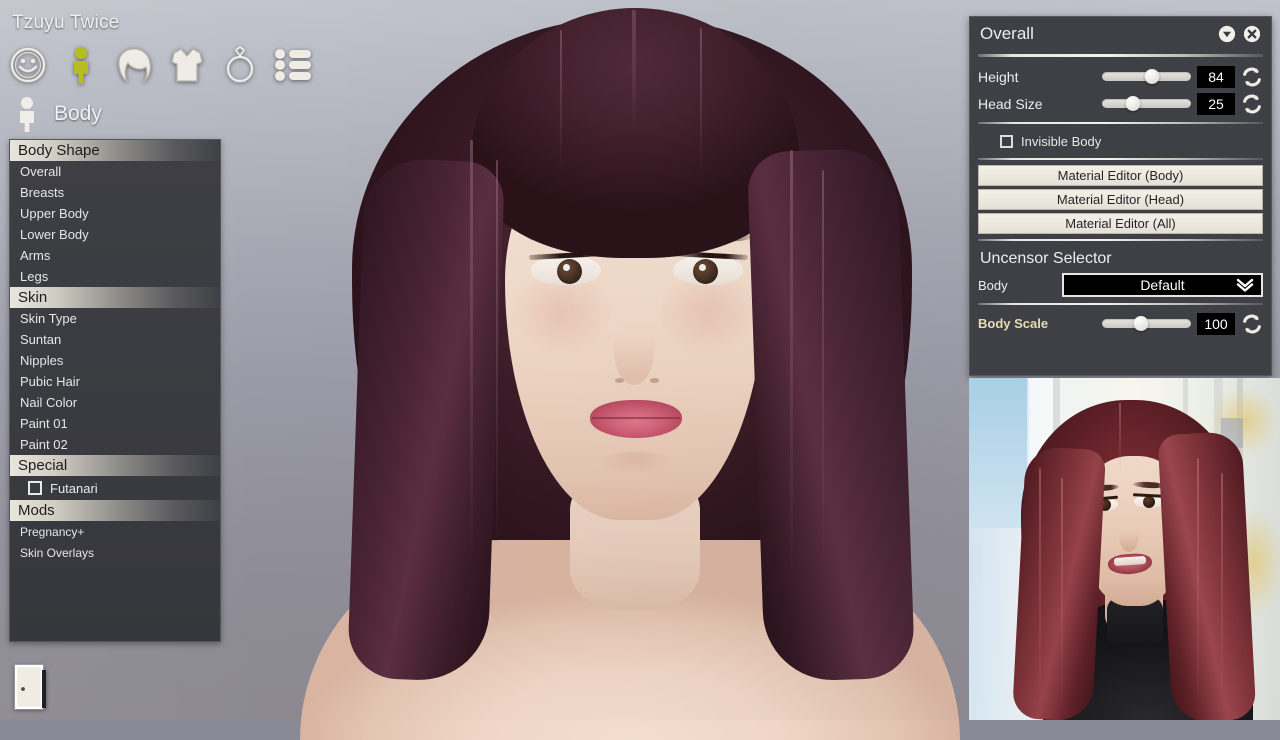 The image size is (1280, 740). I want to click on iris-right, so click(705, 271).